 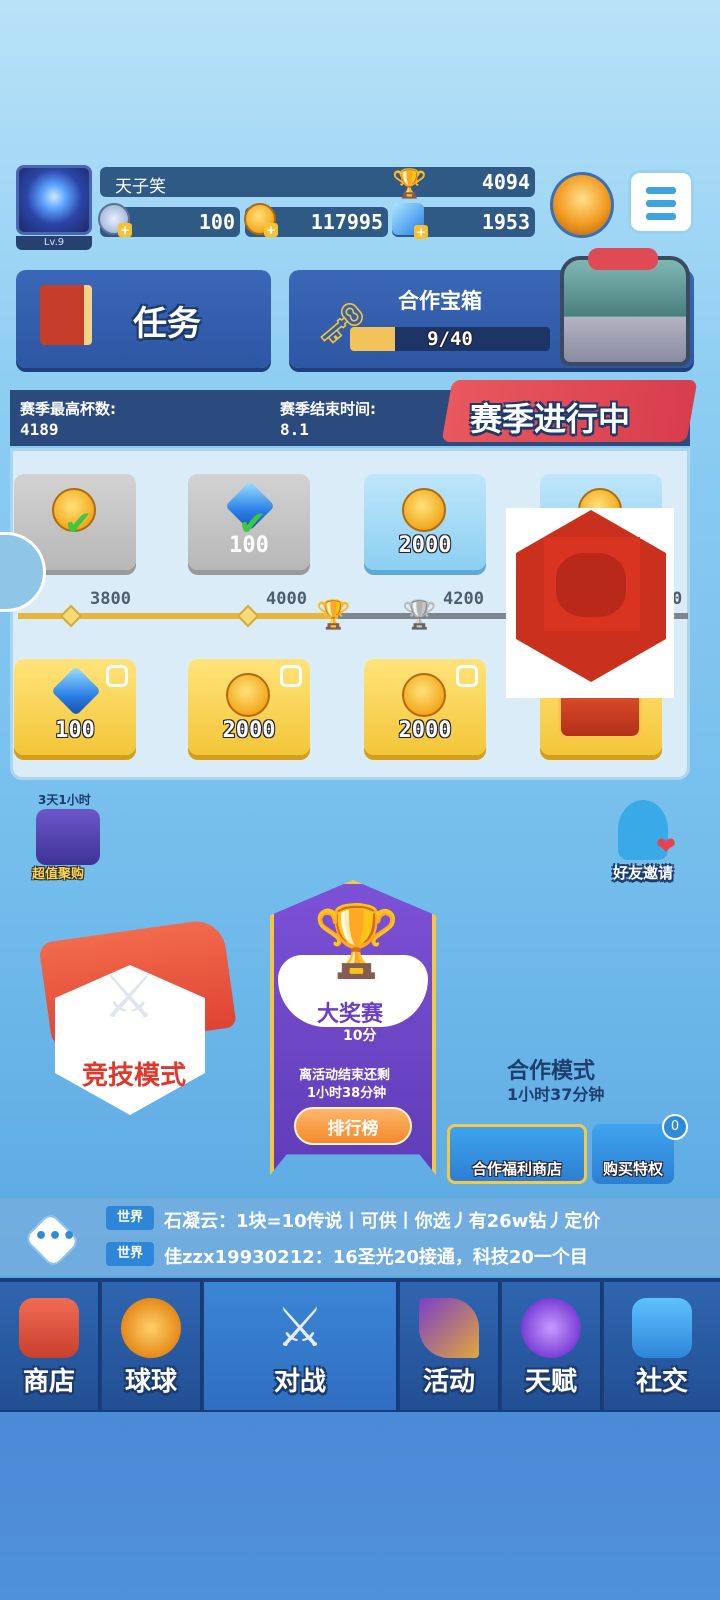 I want to click on reward-bottom-2-value: 2000, so click(x=249, y=730).